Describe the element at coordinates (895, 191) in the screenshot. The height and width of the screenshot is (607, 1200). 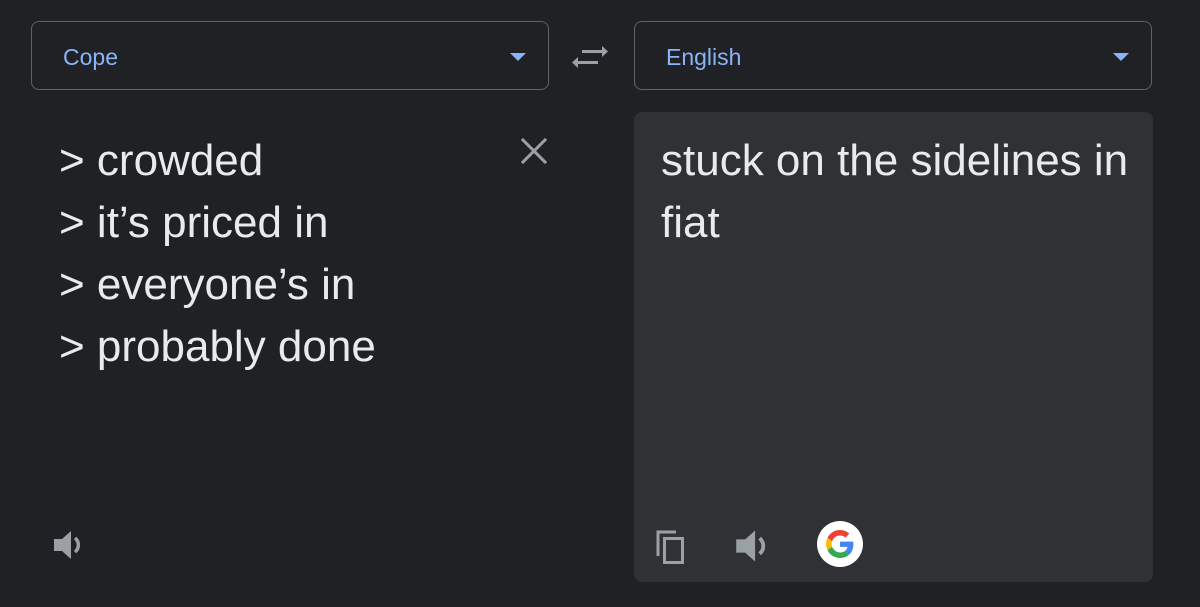
I see `translation-text: stuck on the sidelines in fiat` at that location.